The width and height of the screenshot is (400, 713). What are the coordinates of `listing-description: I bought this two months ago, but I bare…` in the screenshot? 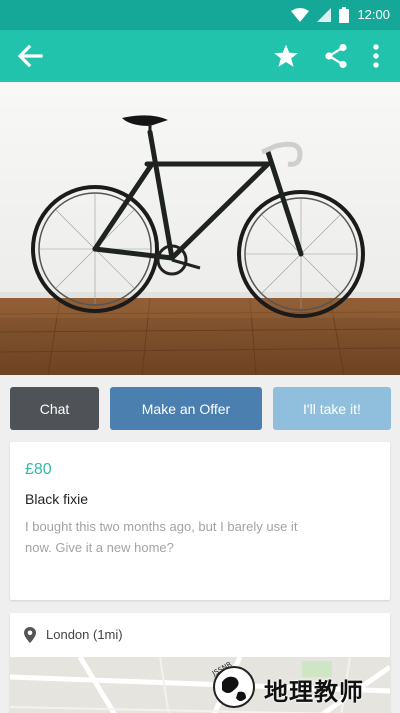 It's located at (161, 537).